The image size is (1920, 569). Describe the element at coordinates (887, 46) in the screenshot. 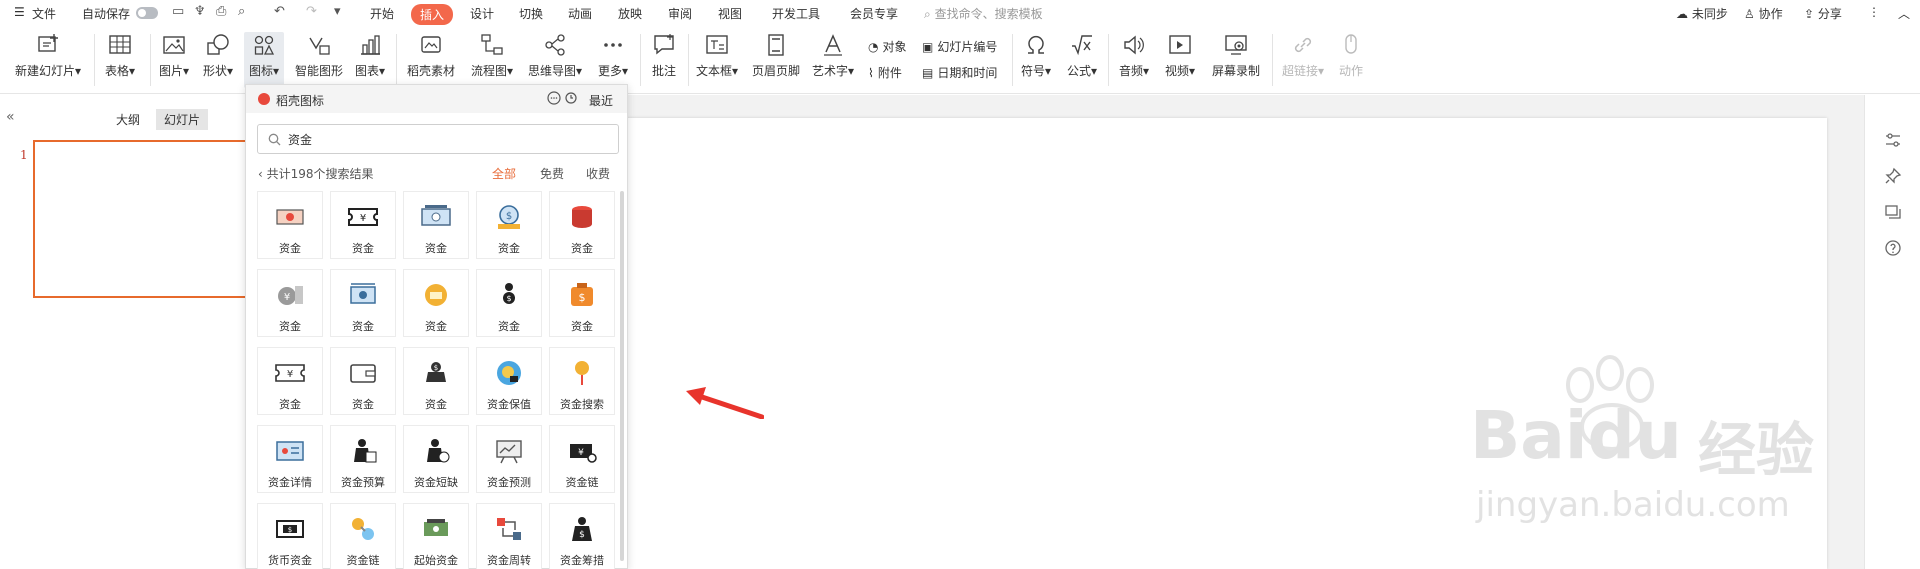

I see `object-button: ◔ 对象` at that location.